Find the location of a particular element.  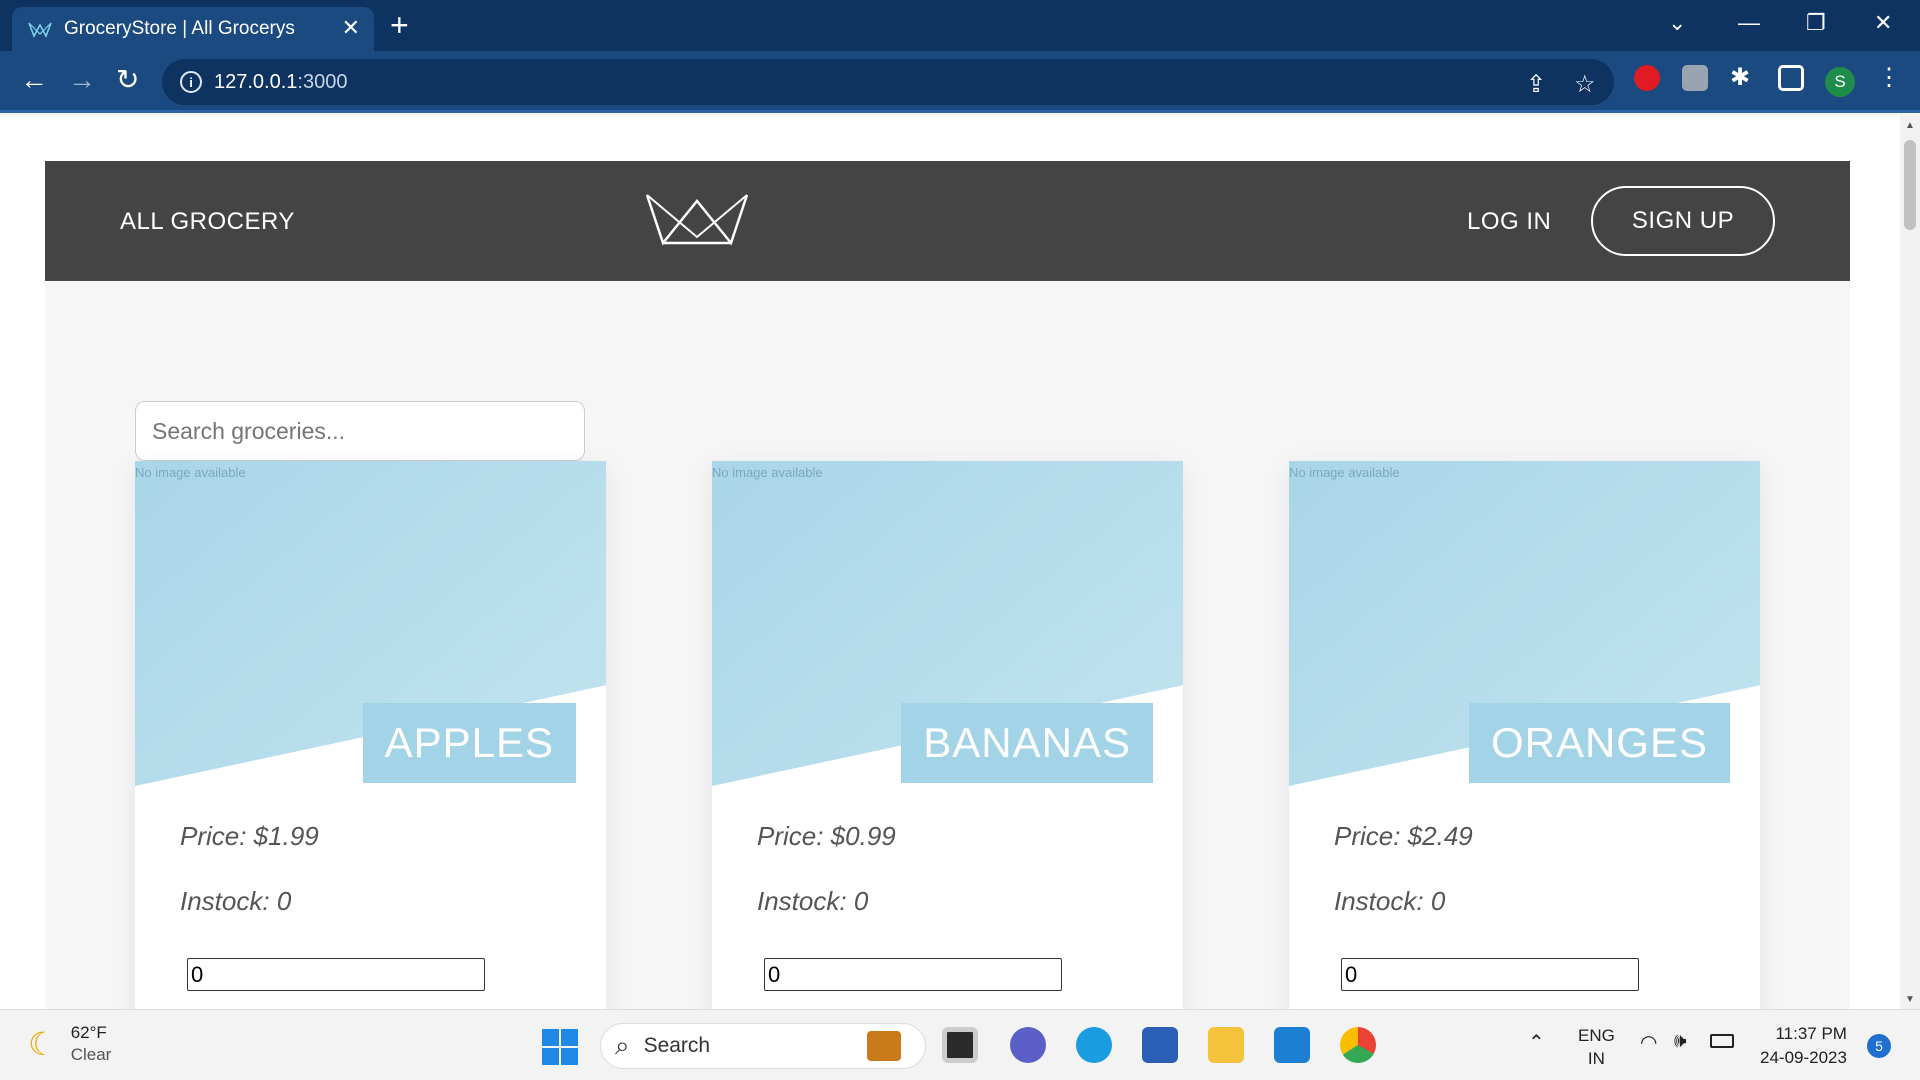

search-icon: ⌕ is located at coordinates (622, 1045).